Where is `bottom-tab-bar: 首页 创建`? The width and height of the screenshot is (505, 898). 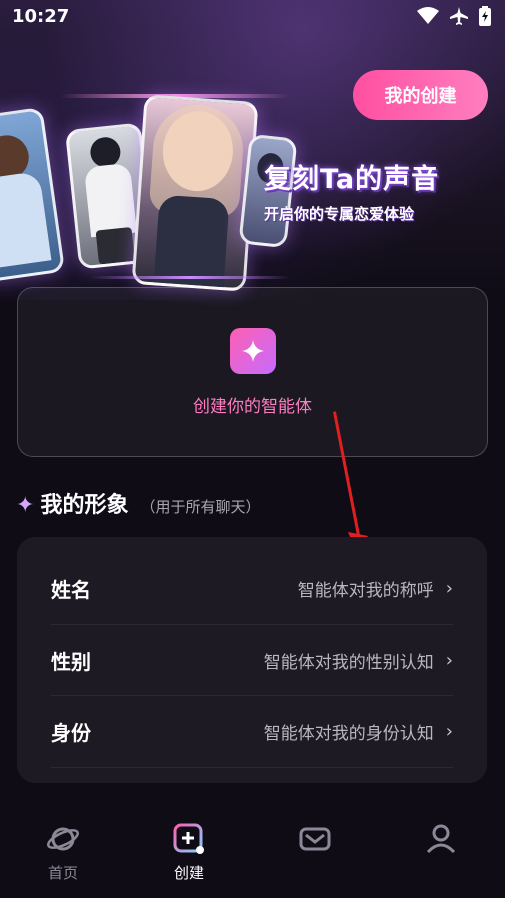
bottom-tab-bar: 首页 创建 is located at coordinates (252, 854).